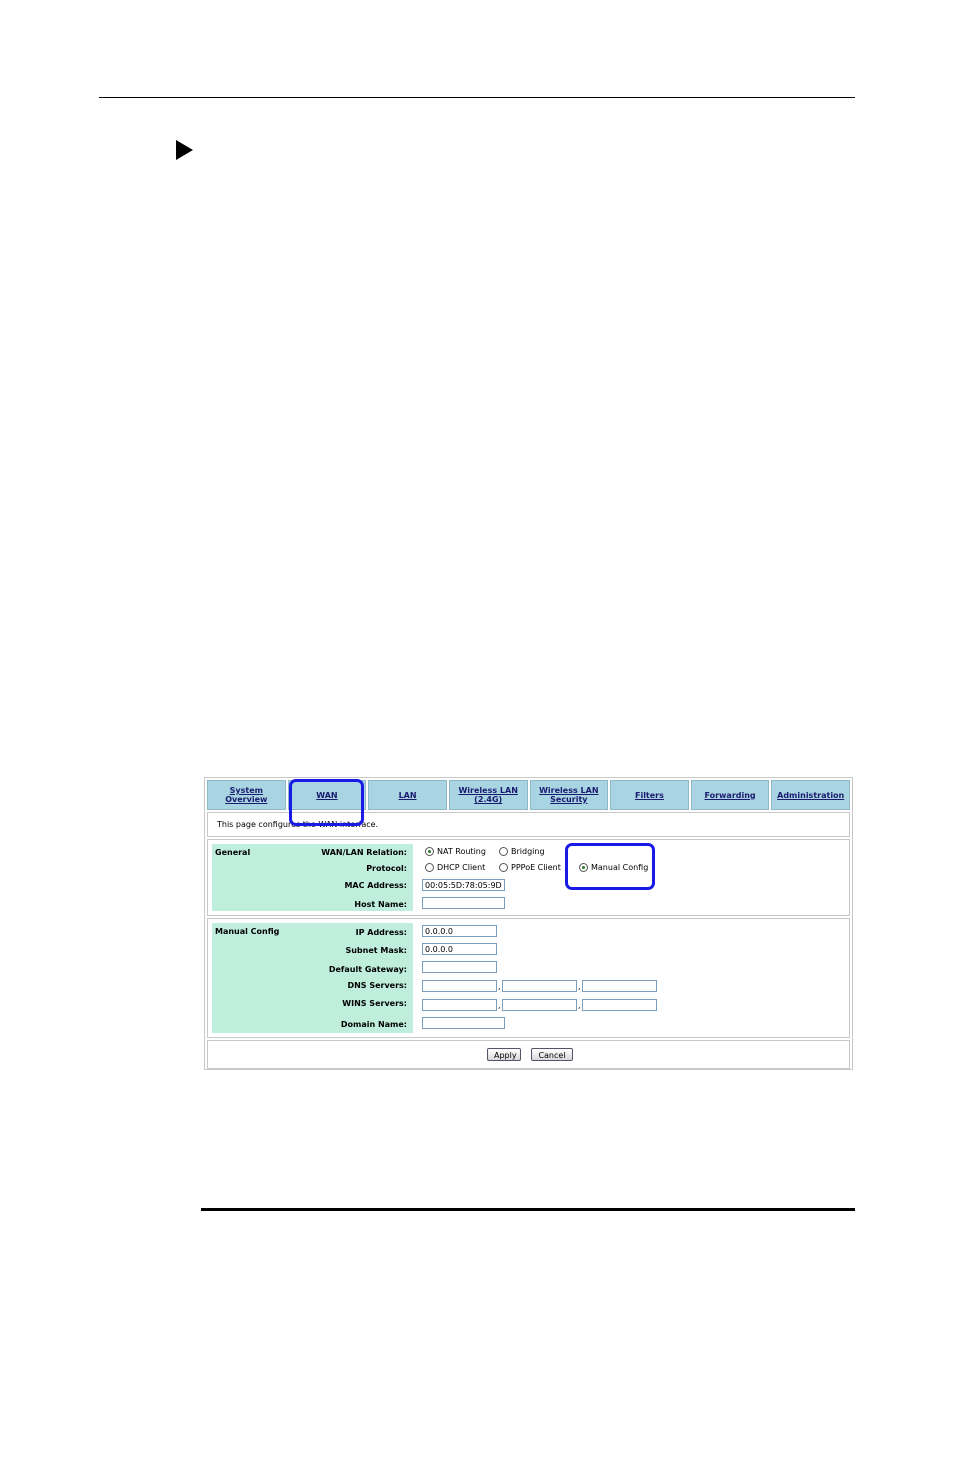 Image resolution: width=954 pixels, height=1475 pixels. I want to click on ip-address-field: 0.0.0.0, so click(459, 931).